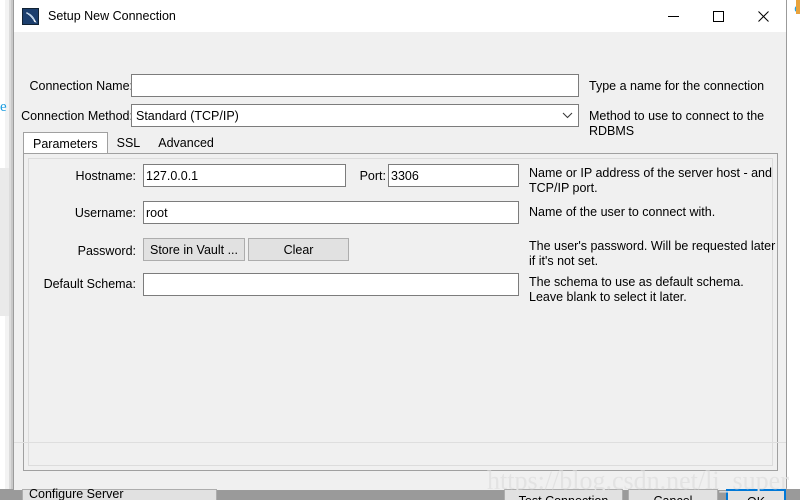  Describe the element at coordinates (400, 143) in the screenshot. I see `tabstrip: Parameters SSL Advanced` at that location.